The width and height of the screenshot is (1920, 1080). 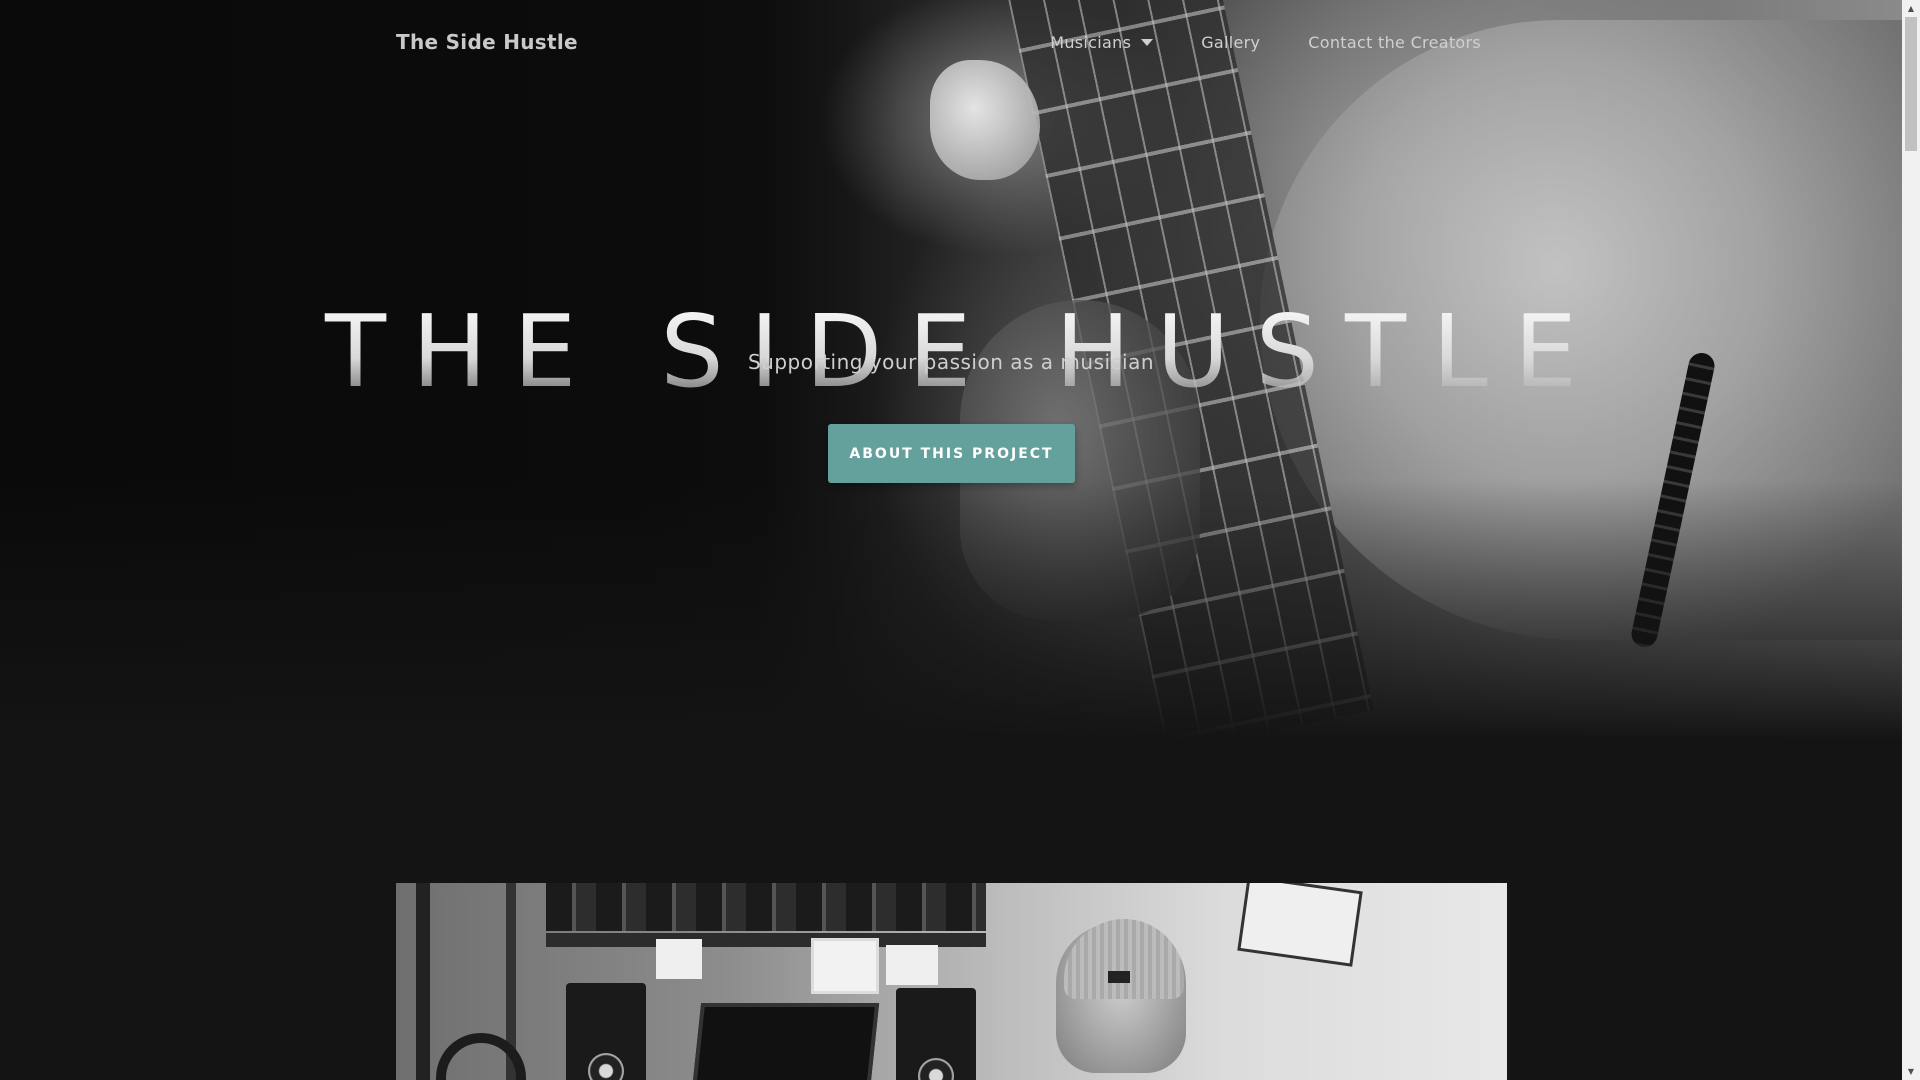 I want to click on scroll-up-arrow-icon: ▲, so click(x=1911, y=8).